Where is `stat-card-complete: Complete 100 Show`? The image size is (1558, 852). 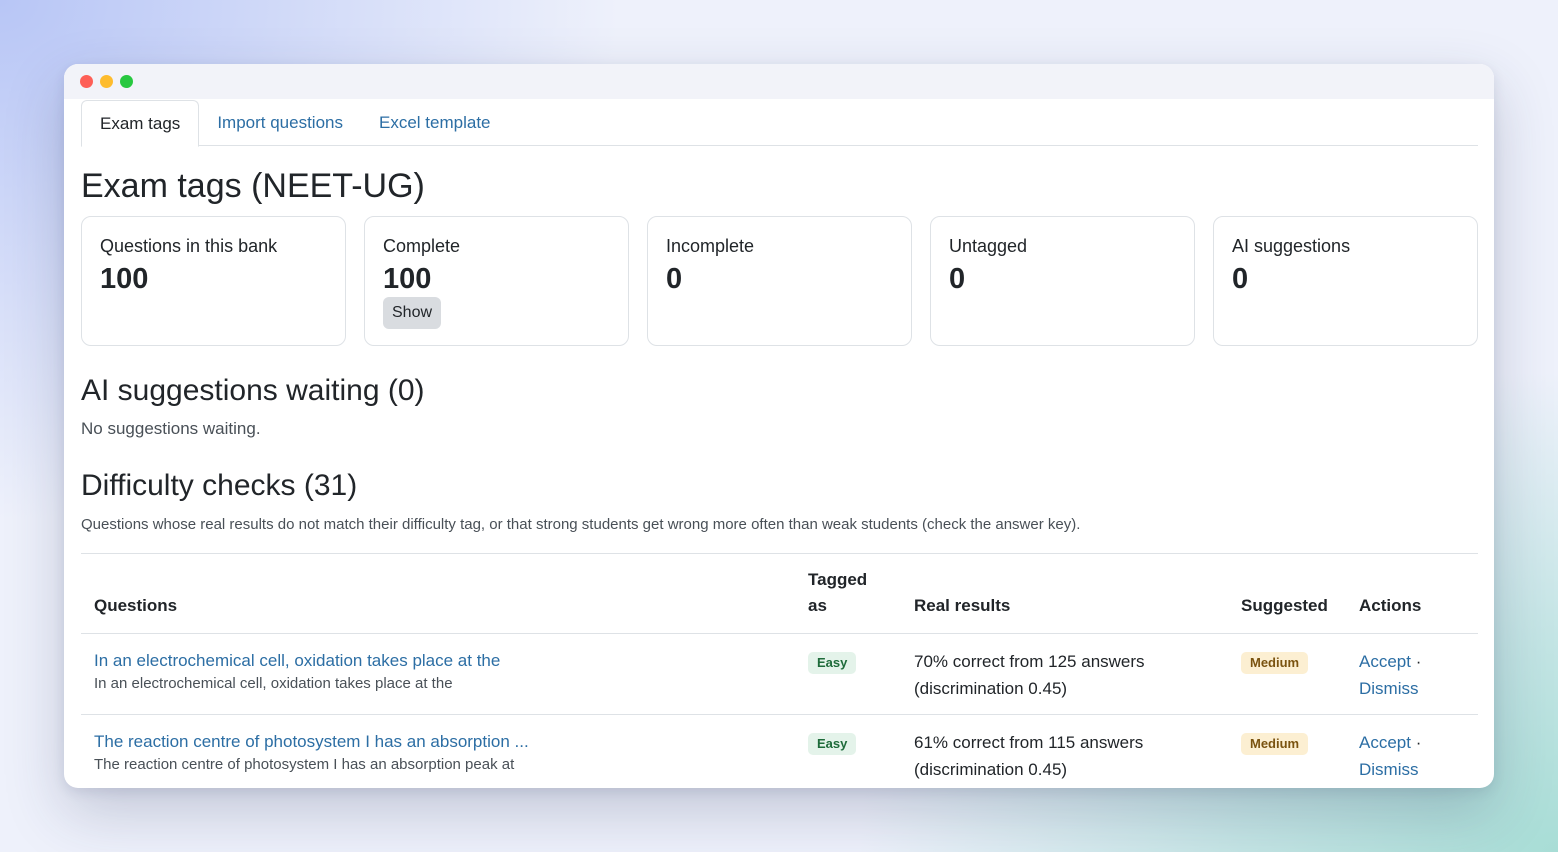 stat-card-complete: Complete 100 Show is located at coordinates (496, 281).